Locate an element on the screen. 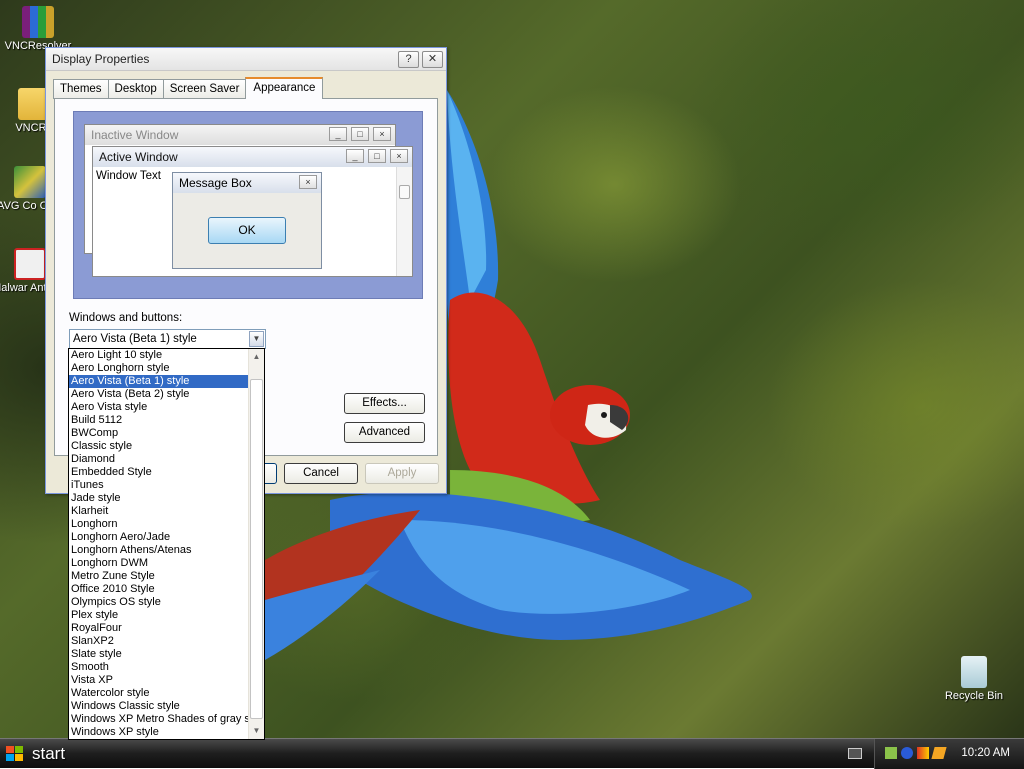 This screenshot has height=769, width=1024. dropdown-option: Classic style is located at coordinates (158, 446).